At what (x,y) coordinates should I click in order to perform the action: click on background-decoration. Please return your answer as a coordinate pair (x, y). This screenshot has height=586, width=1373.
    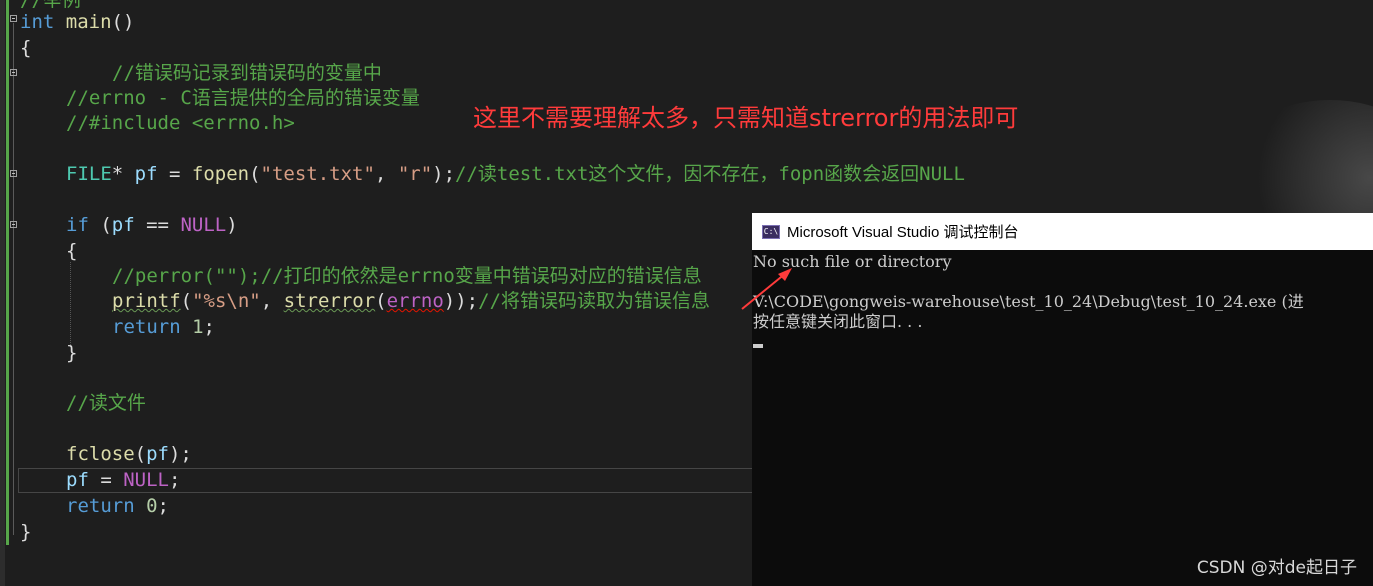
    Looking at the image, I should click on (1301, 165).